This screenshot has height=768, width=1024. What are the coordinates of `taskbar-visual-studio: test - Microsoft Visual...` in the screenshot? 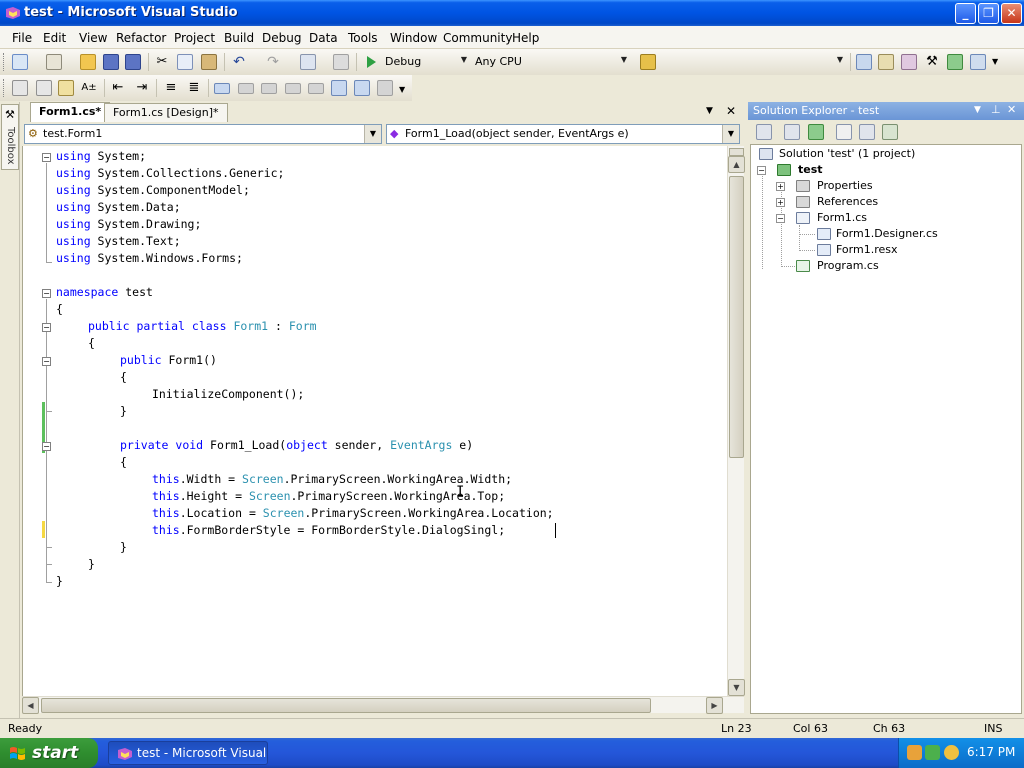 It's located at (188, 753).